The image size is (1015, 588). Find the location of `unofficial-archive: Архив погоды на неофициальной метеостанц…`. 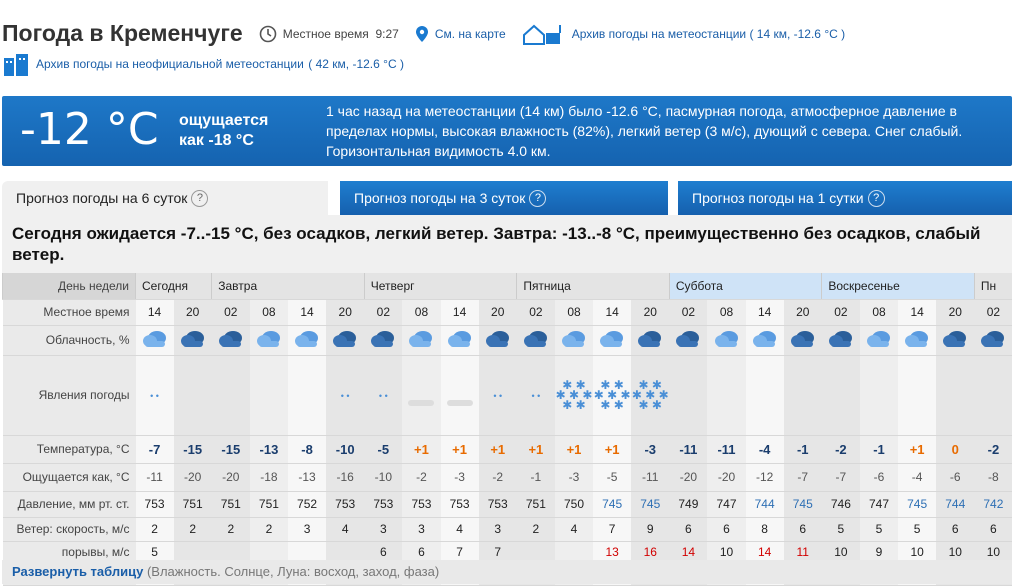

unofficial-archive: Архив погоды на неофициальной метеостанц… is located at coordinates (203, 64).